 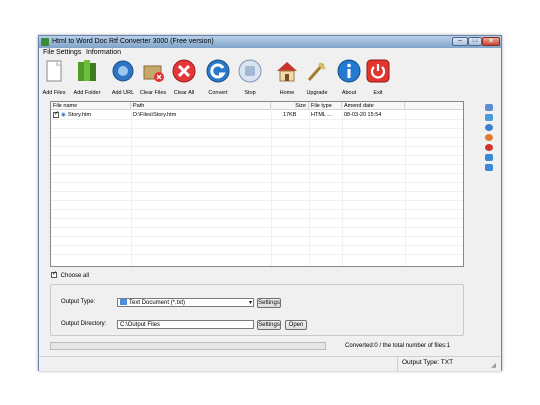 What do you see at coordinates (373, 106) in the screenshot?
I see `col-amend-date: Amend date` at bounding box center [373, 106].